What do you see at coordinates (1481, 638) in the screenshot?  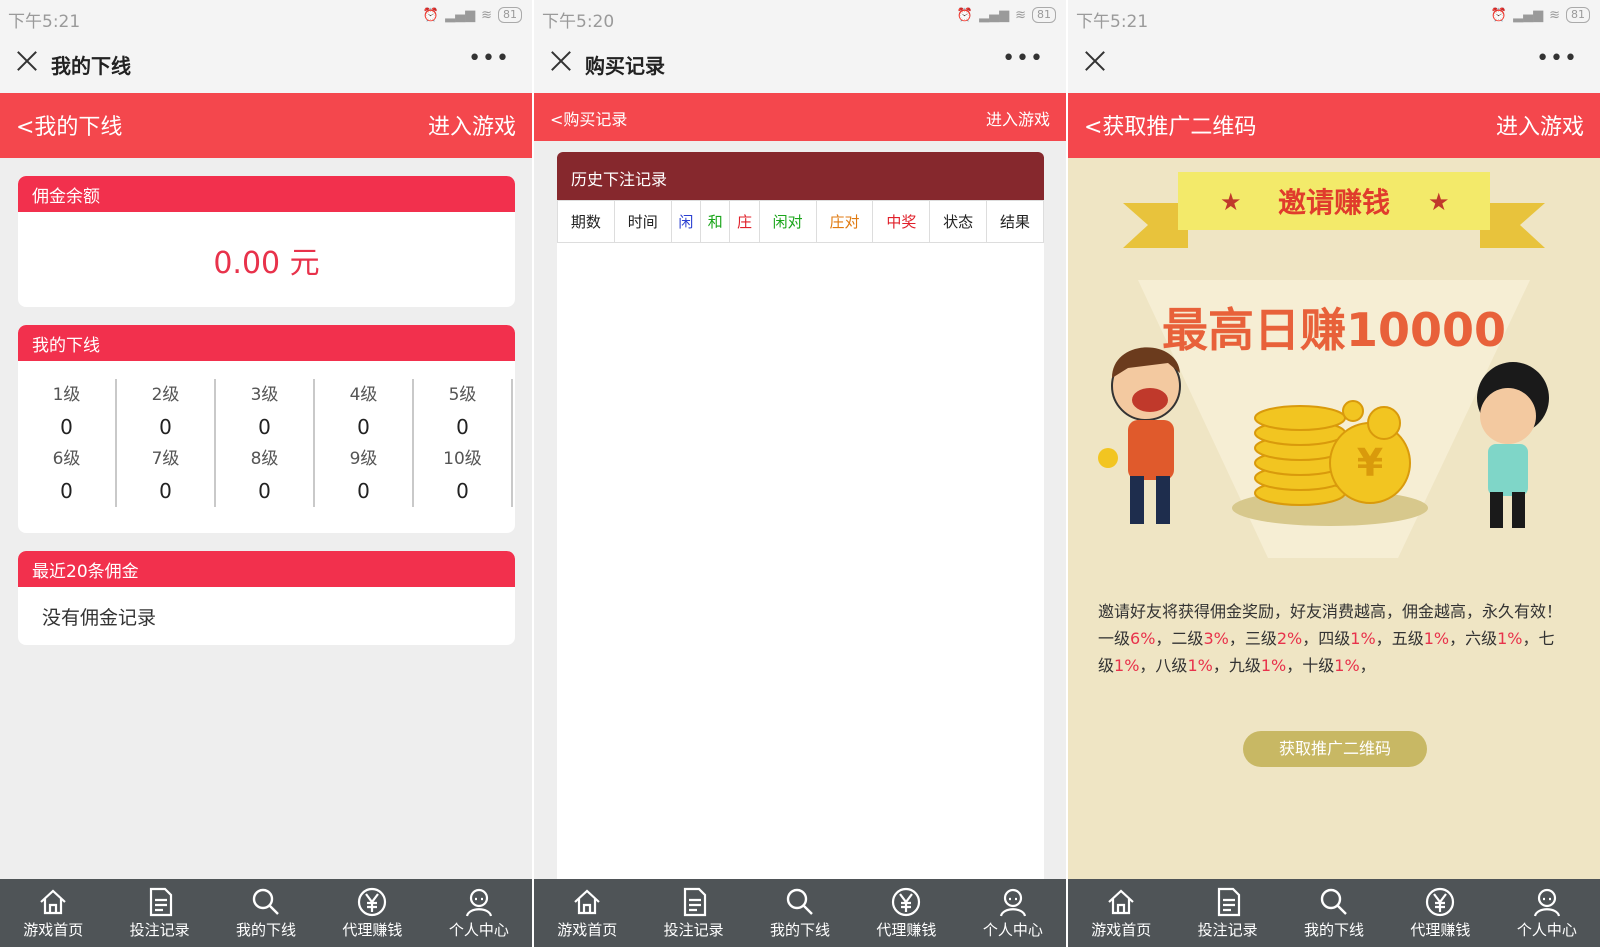 I see `rate-level: 六级` at bounding box center [1481, 638].